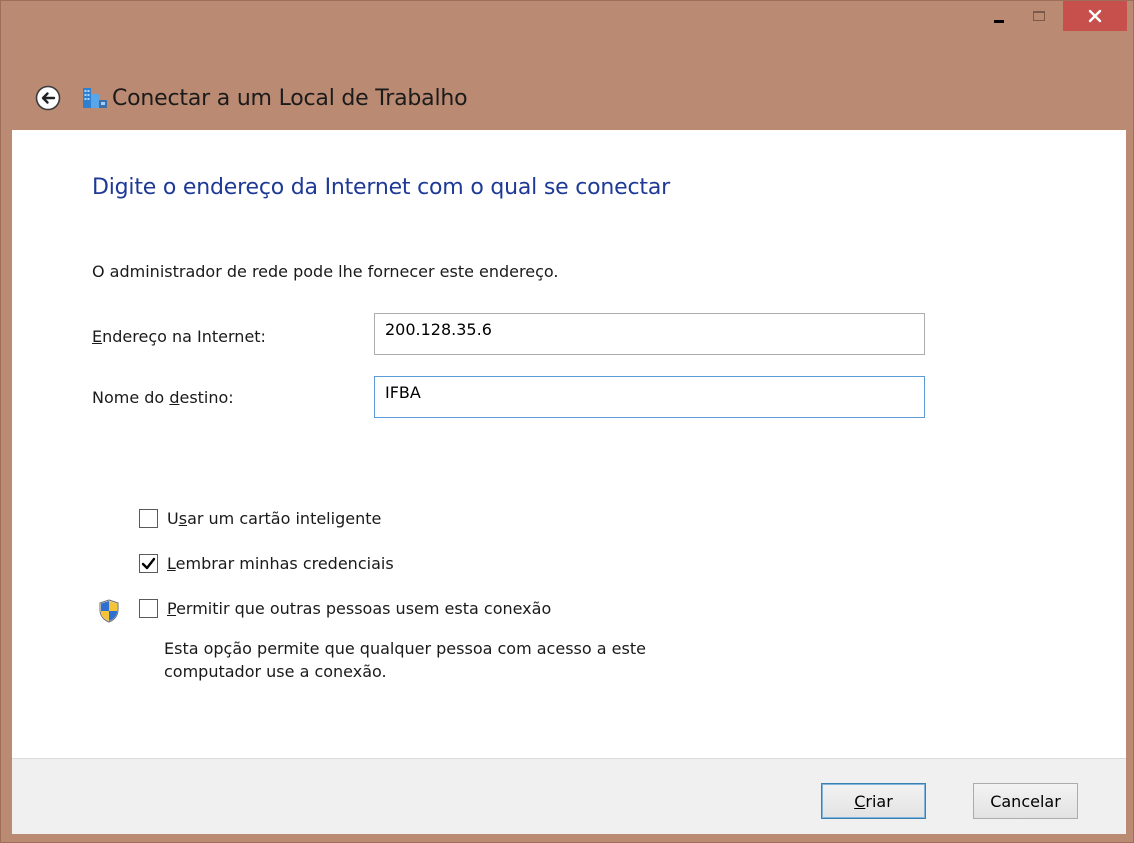 This screenshot has width=1134, height=843. What do you see at coordinates (860, 801) in the screenshot?
I see `create-button-accesskey: C` at bounding box center [860, 801].